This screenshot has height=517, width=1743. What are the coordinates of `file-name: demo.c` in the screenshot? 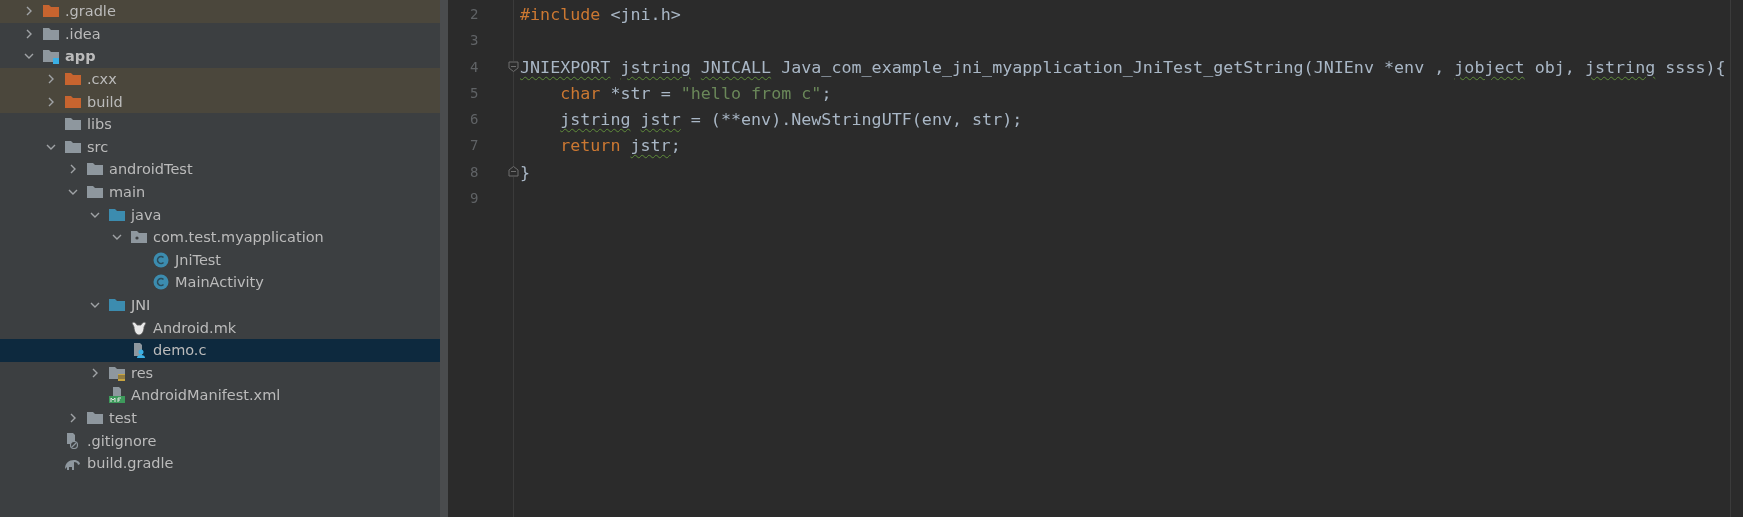 It's located at (180, 350).